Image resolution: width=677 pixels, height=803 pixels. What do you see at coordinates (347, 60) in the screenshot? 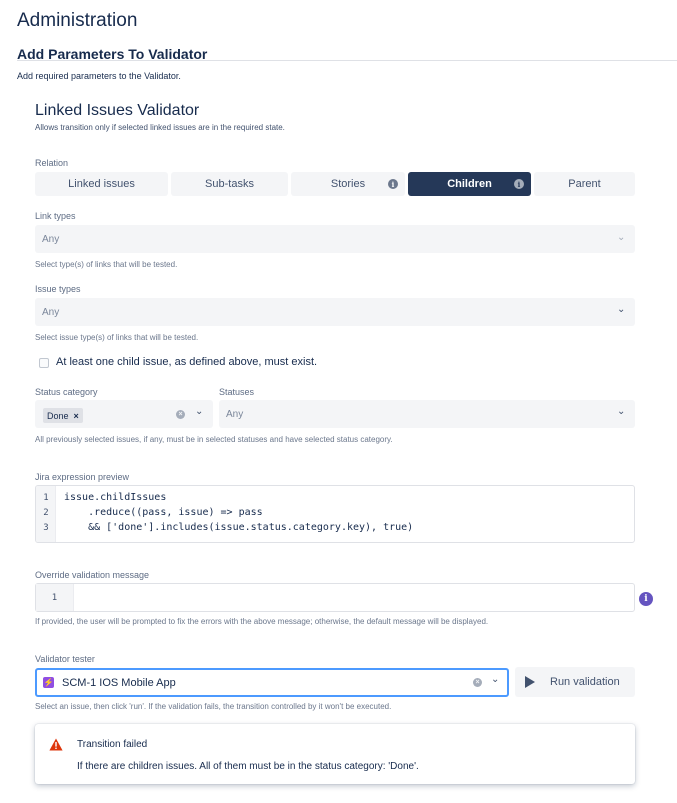
I see `section-divider` at bounding box center [347, 60].